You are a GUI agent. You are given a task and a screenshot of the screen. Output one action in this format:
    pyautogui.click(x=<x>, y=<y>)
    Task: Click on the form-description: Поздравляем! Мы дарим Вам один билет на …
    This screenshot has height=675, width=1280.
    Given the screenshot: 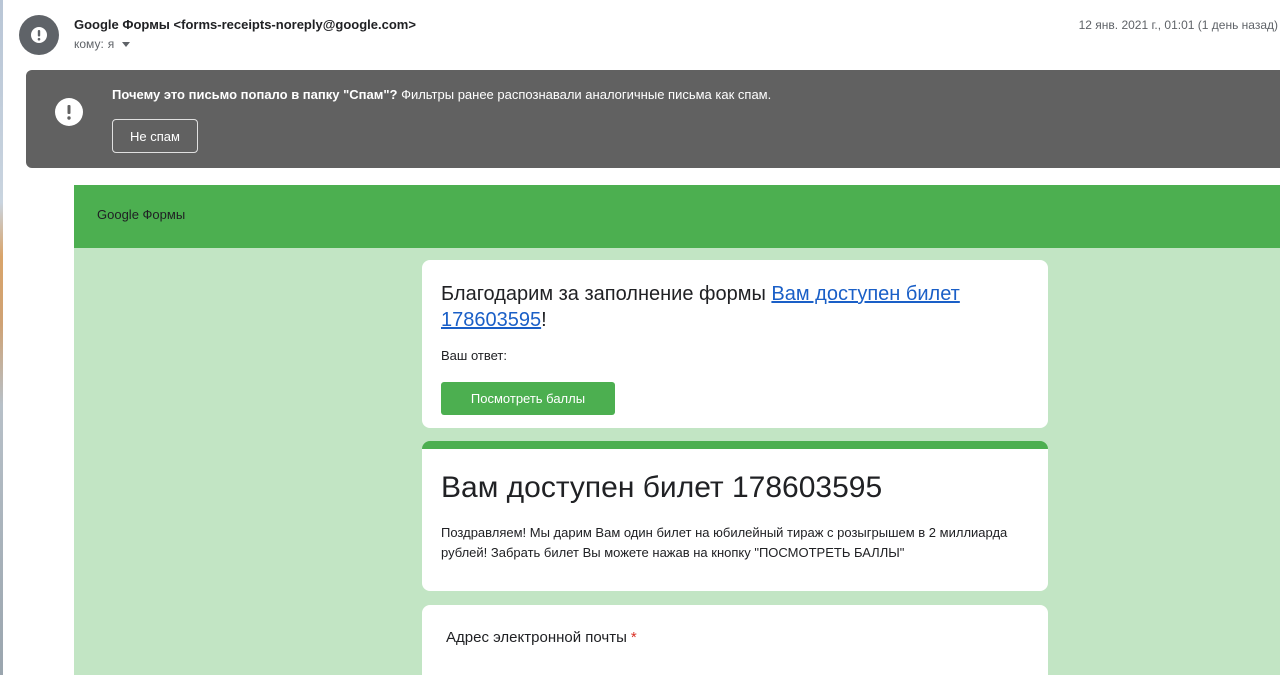 What is the action you would take?
    pyautogui.click(x=724, y=542)
    